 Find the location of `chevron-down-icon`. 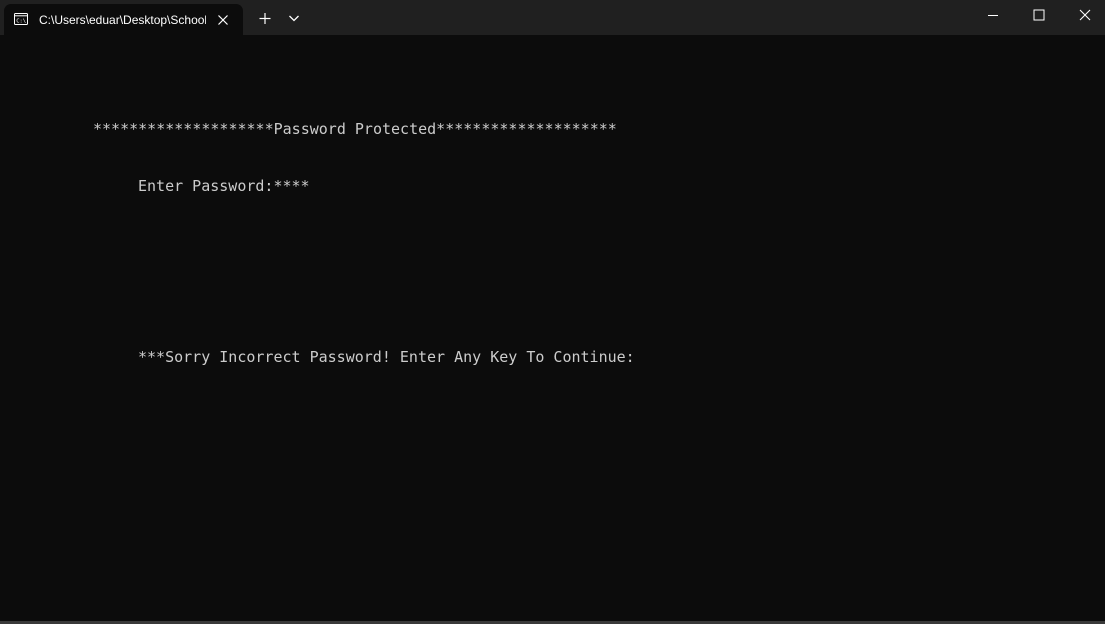

chevron-down-icon is located at coordinates (294, 18).